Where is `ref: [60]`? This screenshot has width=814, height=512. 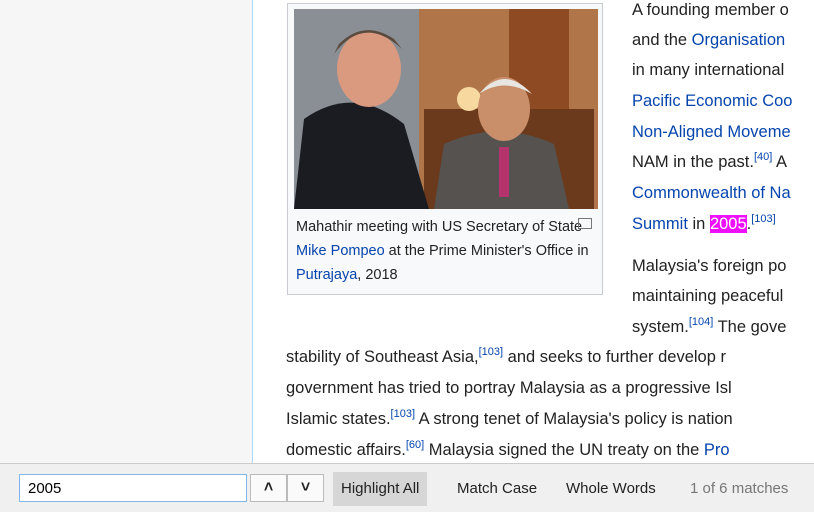
ref: [60] is located at coordinates (415, 445).